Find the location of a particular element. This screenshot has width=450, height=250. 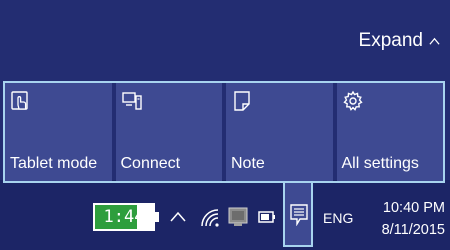

action-center-icon is located at coordinates (299, 215).